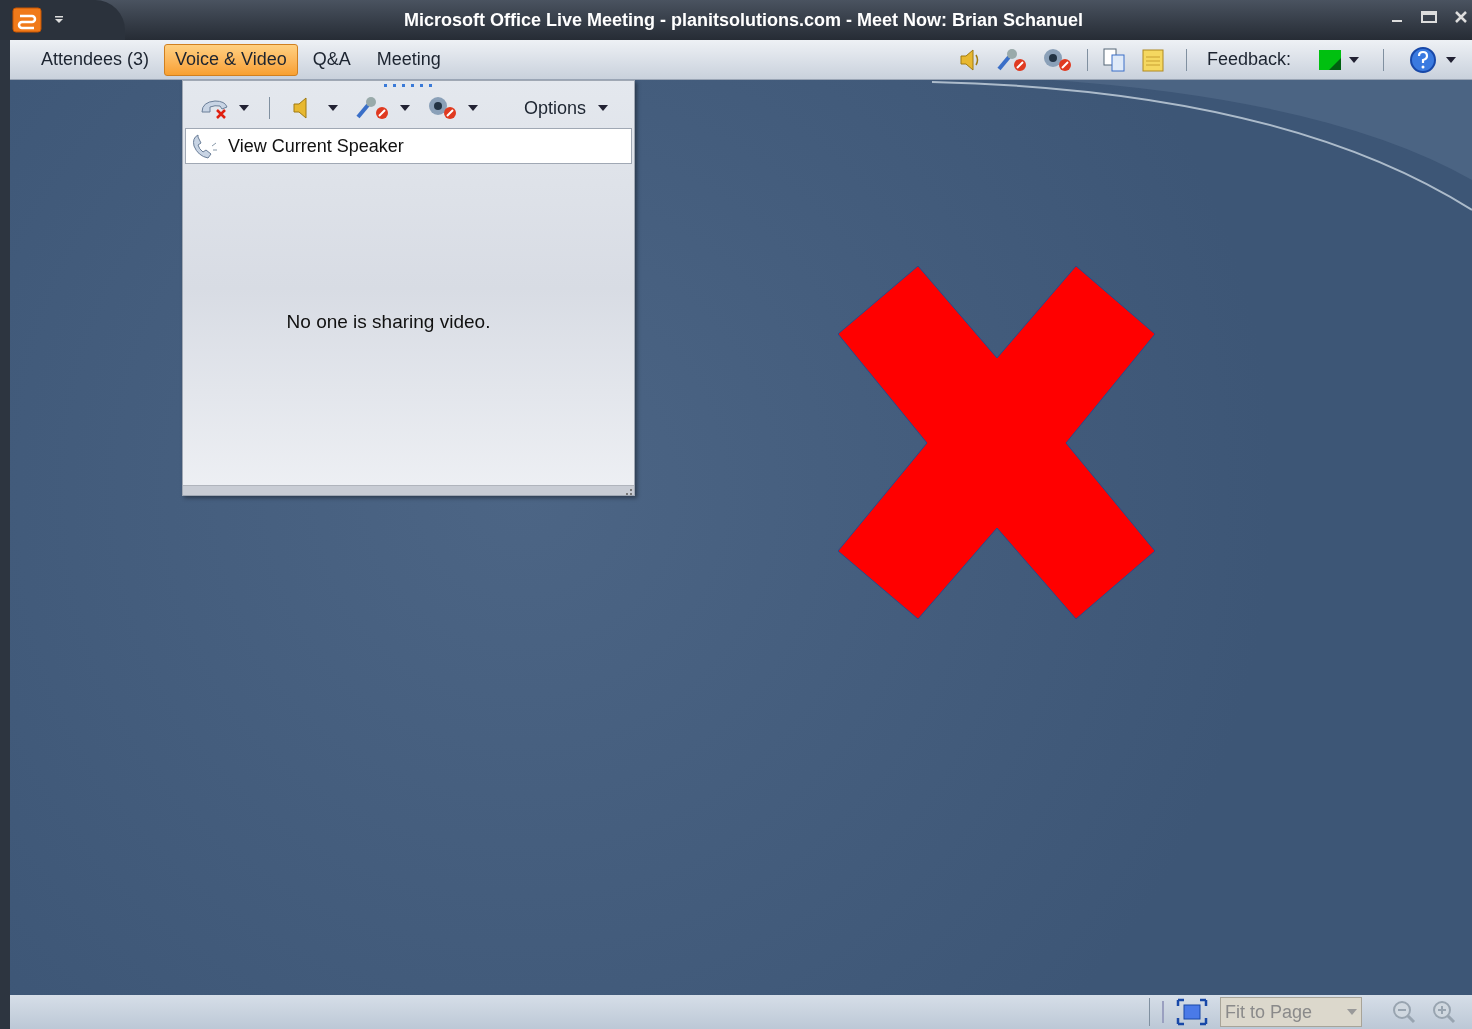  I want to click on microphone-button, so click(382, 108).